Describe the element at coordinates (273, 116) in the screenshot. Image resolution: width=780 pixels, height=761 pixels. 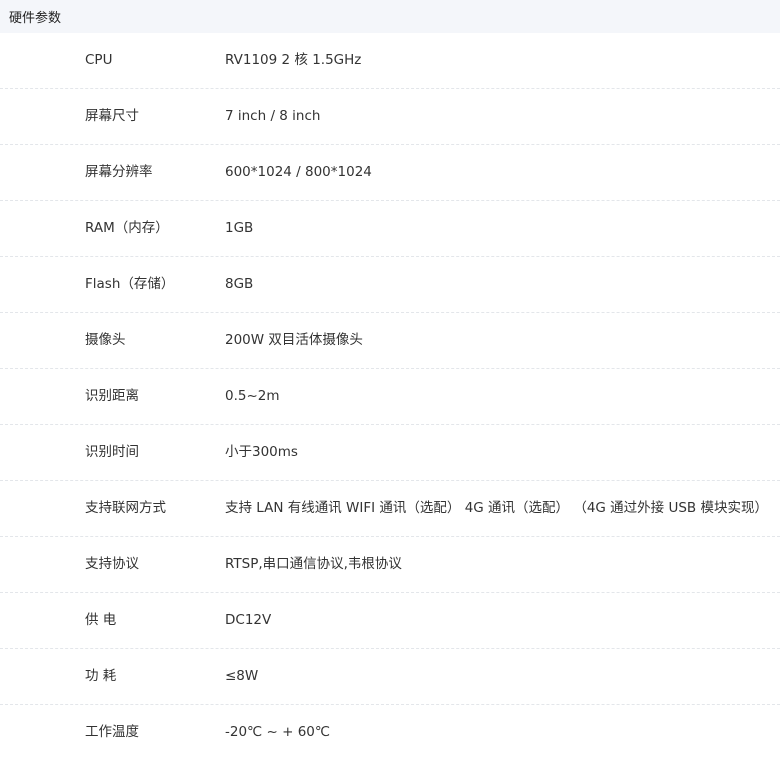
I see `spec-value: 7 inch / 8 inch` at that location.